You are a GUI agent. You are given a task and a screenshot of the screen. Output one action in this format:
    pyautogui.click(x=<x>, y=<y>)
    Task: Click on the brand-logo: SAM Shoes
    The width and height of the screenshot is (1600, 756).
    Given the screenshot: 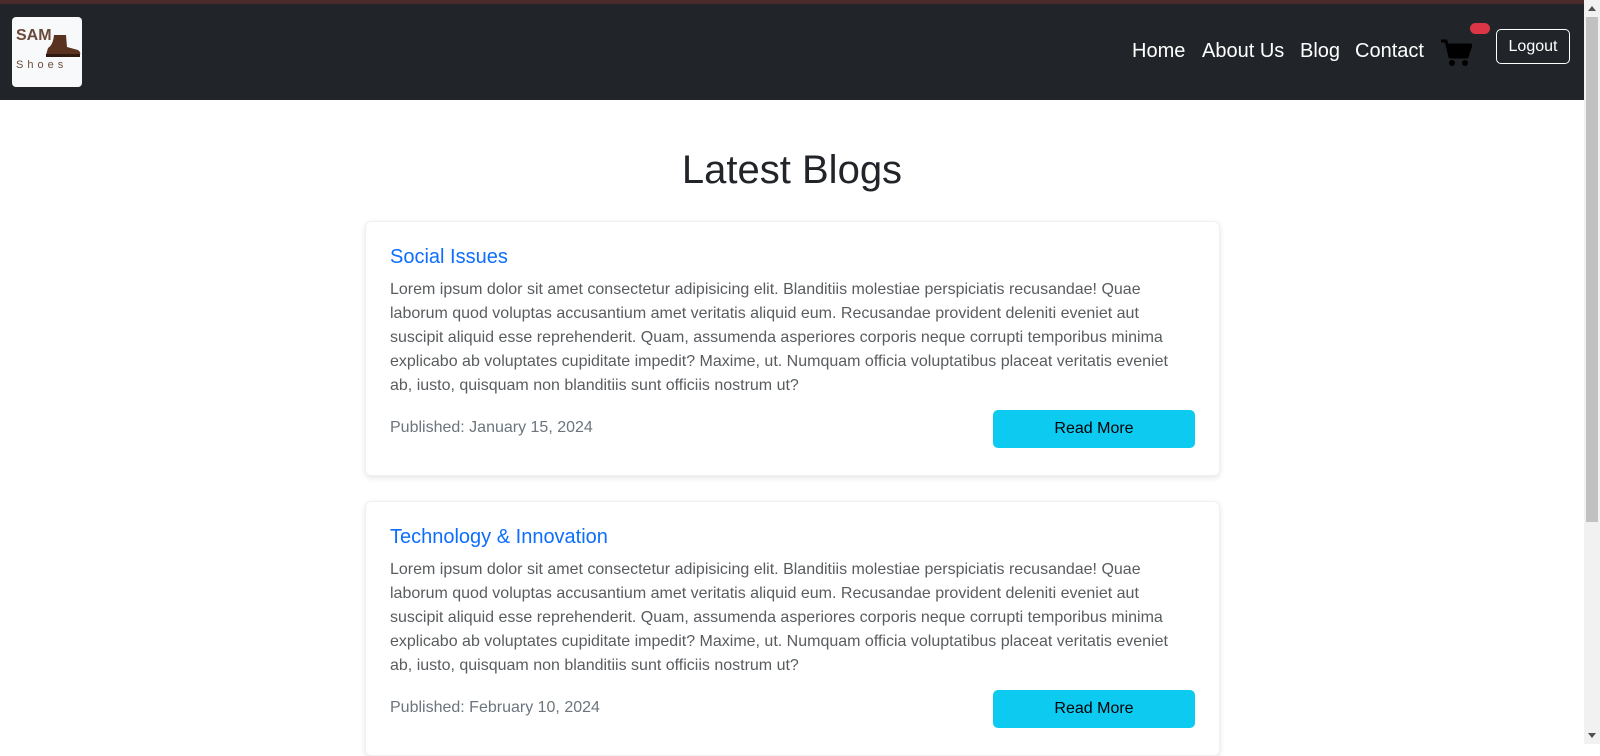 What is the action you would take?
    pyautogui.click(x=47, y=52)
    